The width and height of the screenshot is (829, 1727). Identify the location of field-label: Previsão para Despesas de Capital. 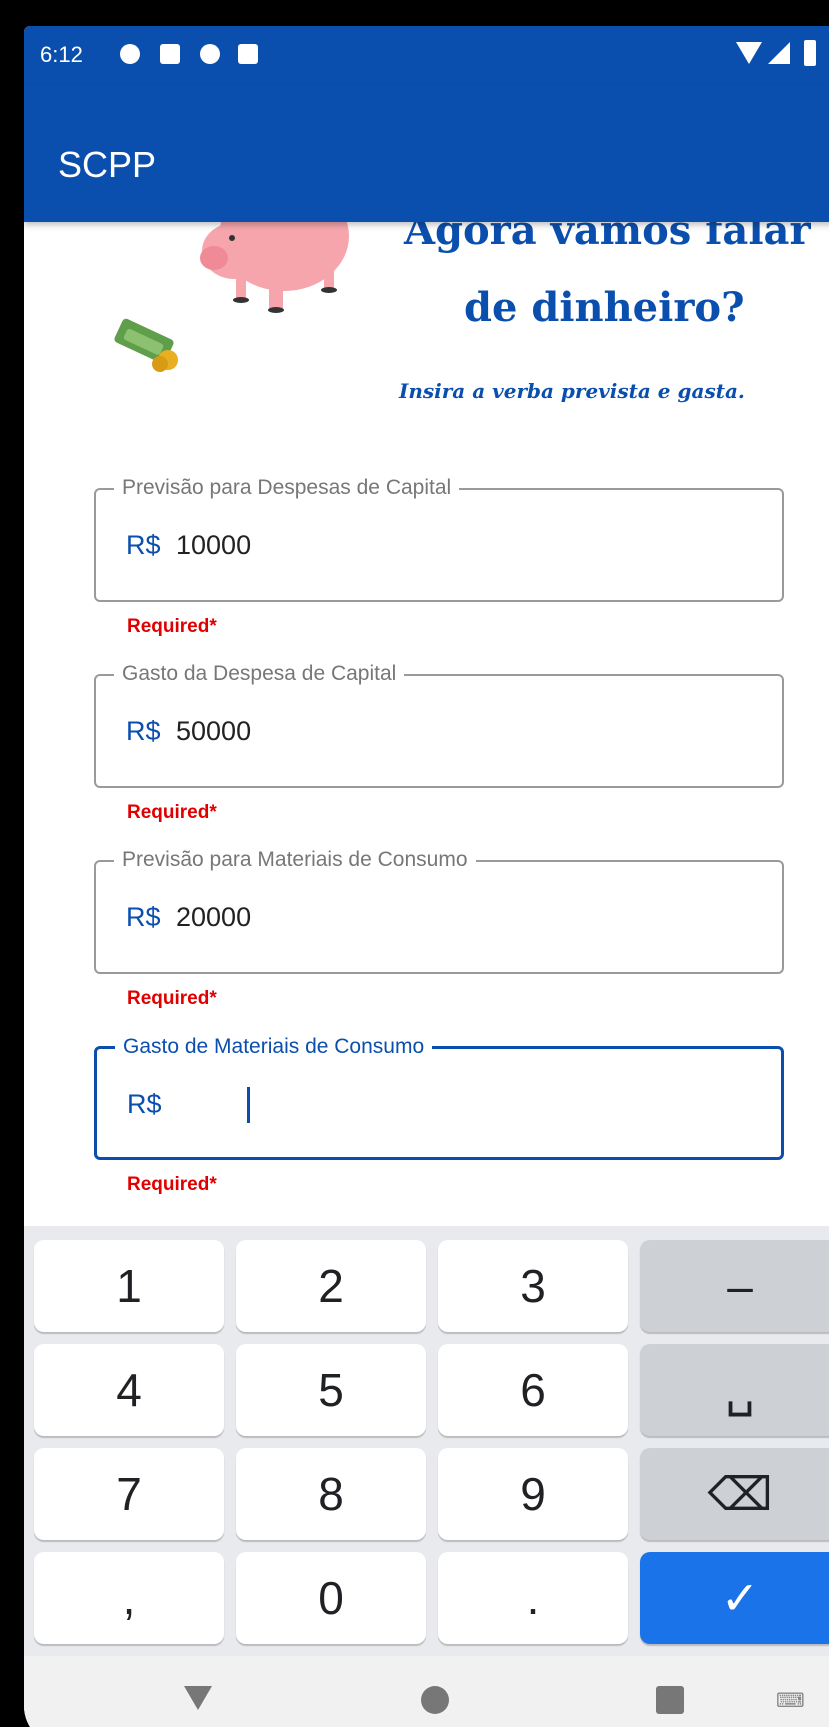
(287, 488).